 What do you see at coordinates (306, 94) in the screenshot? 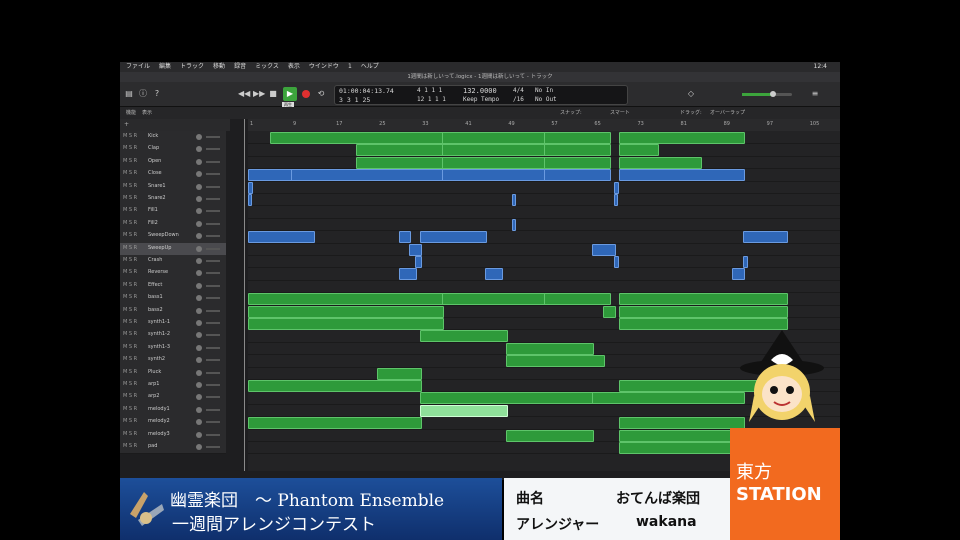
I see `record-button` at bounding box center [306, 94].